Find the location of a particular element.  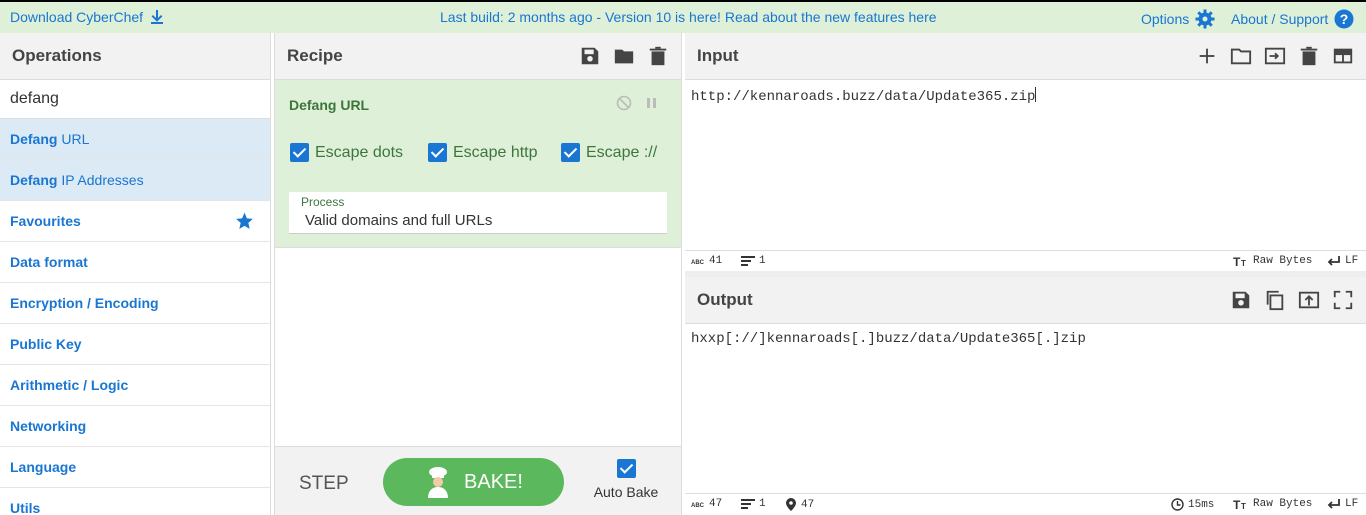

process-select: Process Valid domains and full URLs is located at coordinates (478, 213).